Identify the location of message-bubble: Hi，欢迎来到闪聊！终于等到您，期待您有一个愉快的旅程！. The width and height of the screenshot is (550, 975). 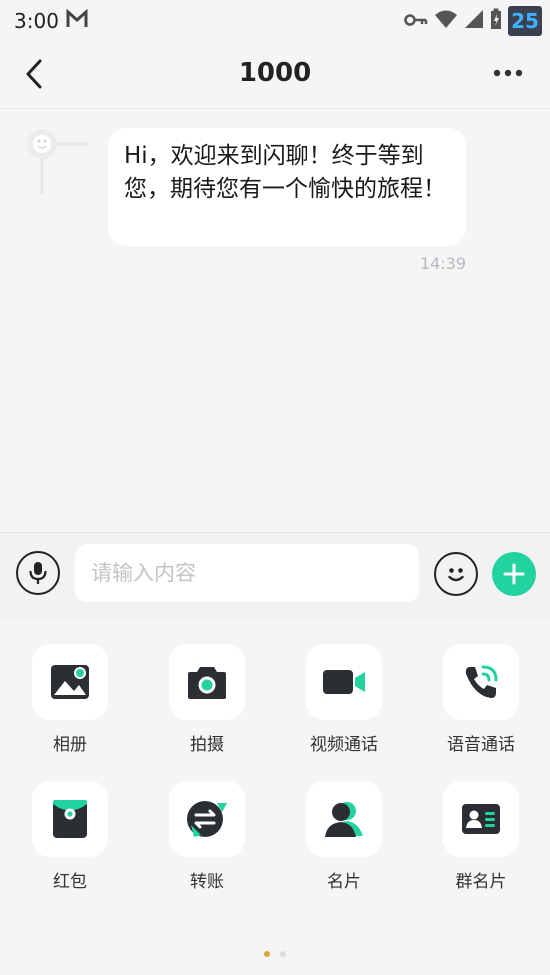
(287, 187).